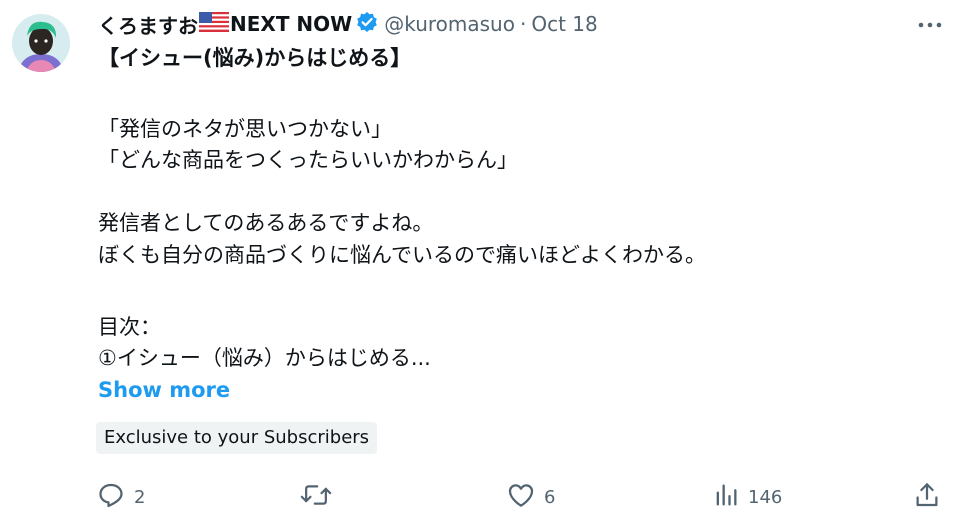 The height and width of the screenshot is (528, 969). I want to click on repost-button, so click(320, 497).